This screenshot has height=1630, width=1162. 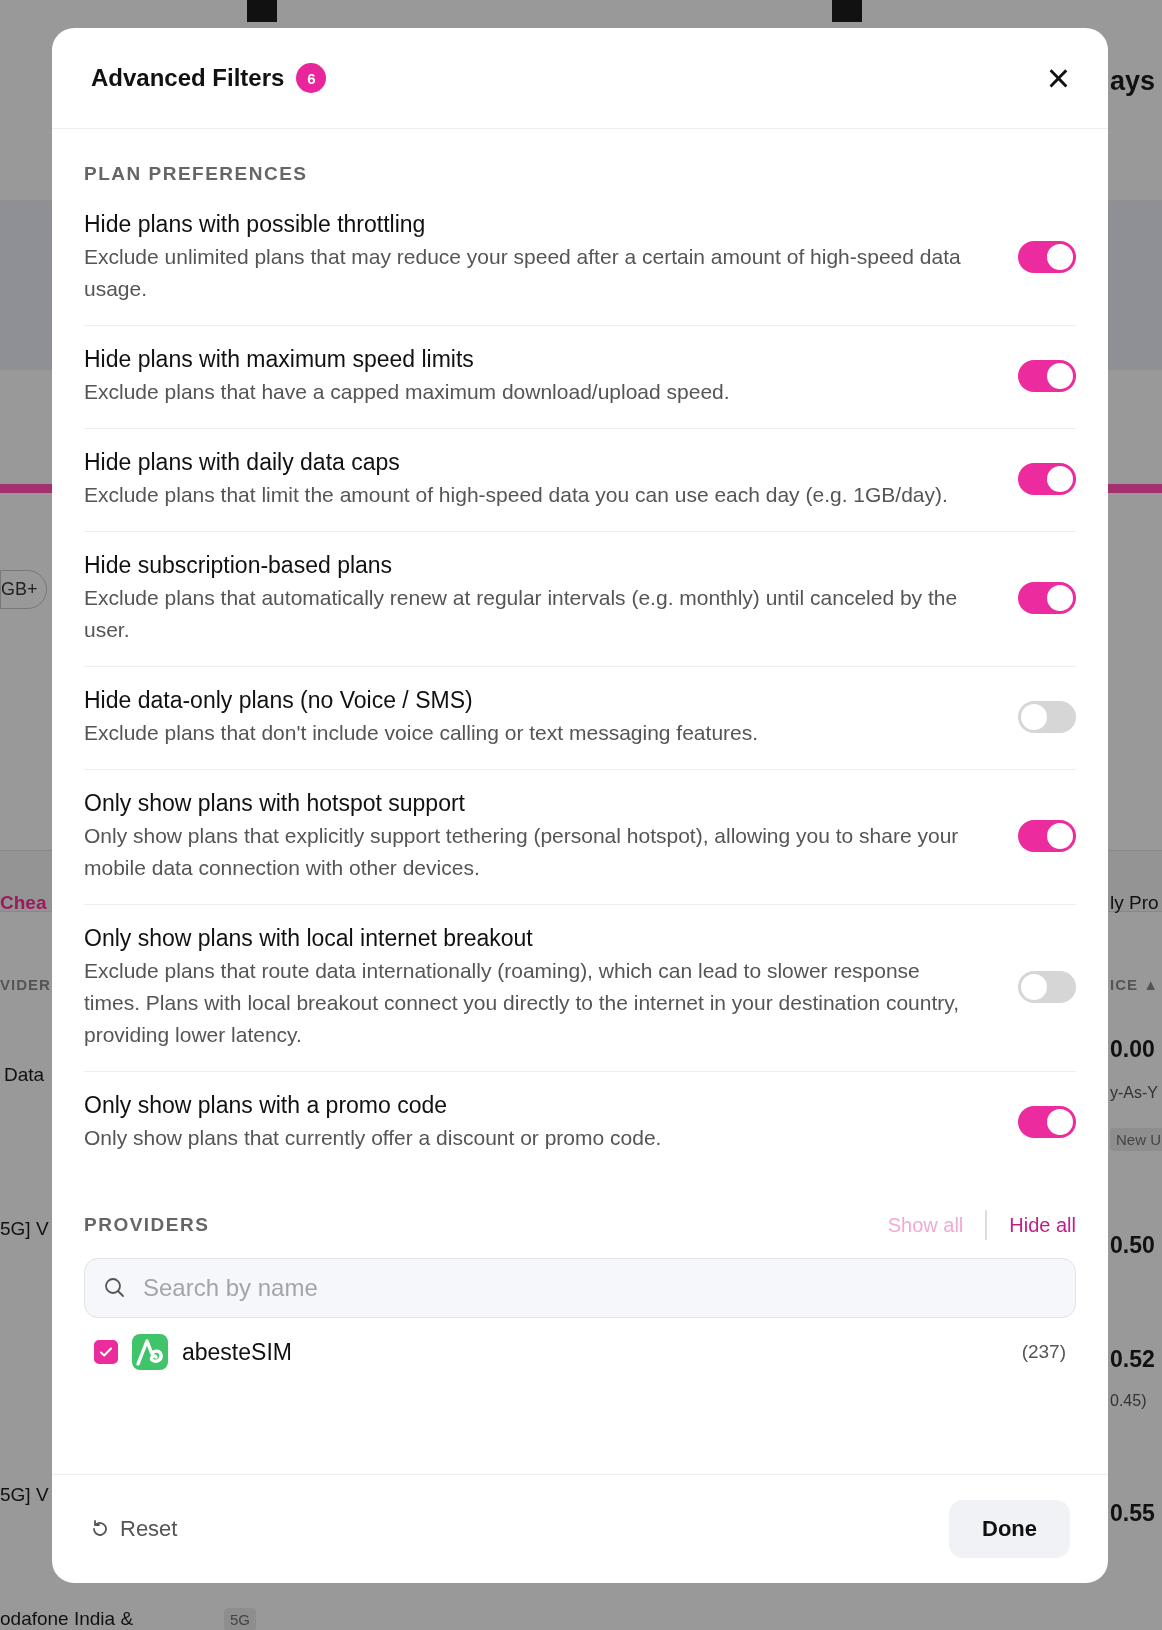 What do you see at coordinates (1132, 1359) in the screenshot?
I see `background-text: 0.52` at bounding box center [1132, 1359].